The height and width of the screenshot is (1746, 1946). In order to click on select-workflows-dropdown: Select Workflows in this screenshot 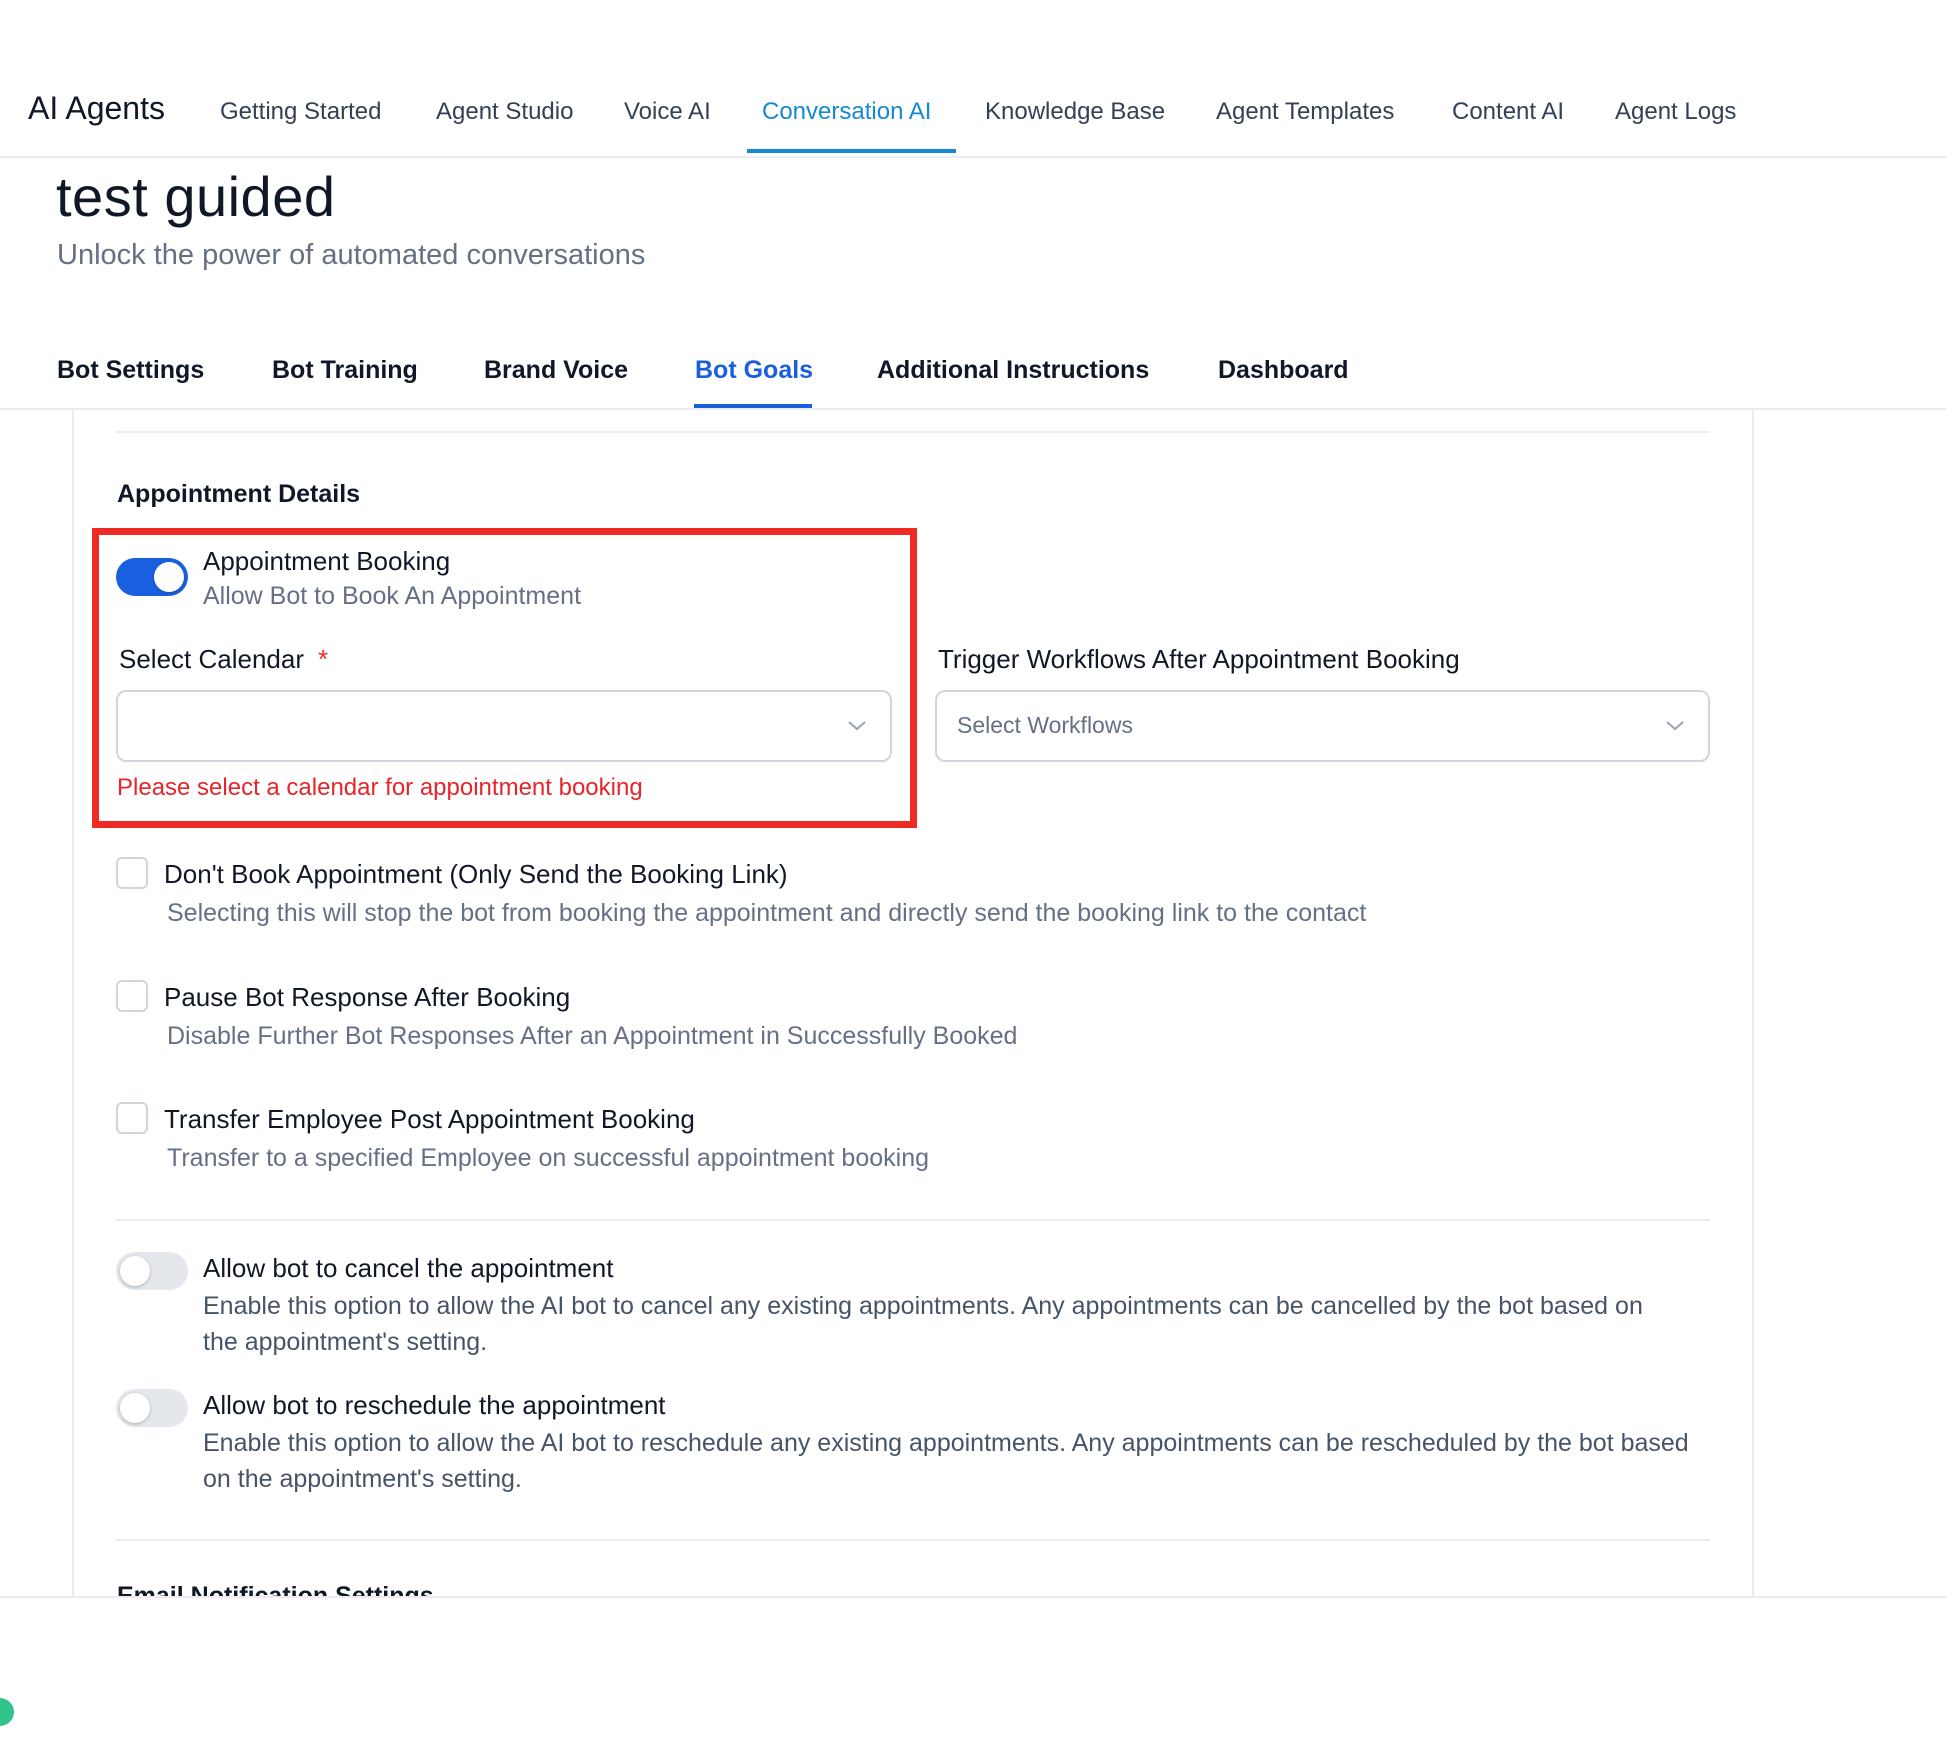, I will do `click(1322, 726)`.